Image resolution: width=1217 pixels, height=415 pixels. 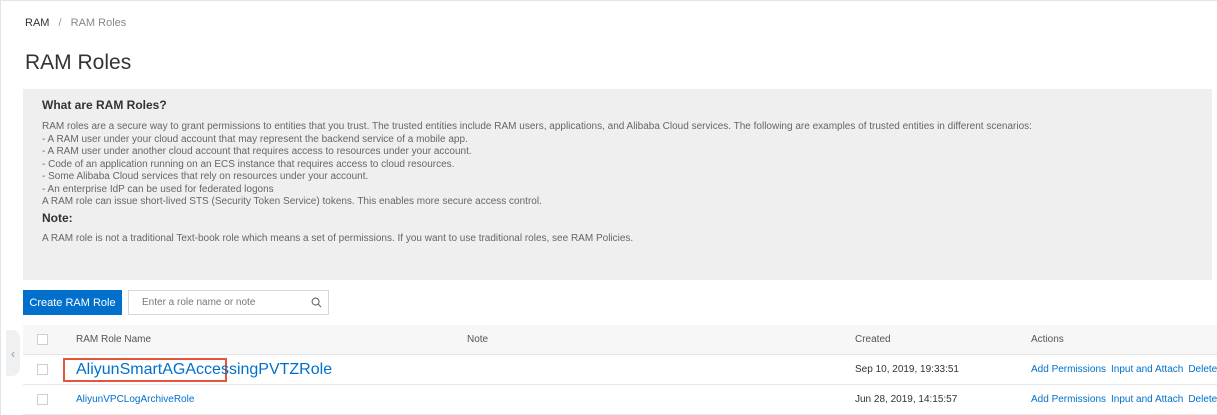 What do you see at coordinates (72, 302) in the screenshot?
I see `create-ram-role-button: Create RAM Role` at bounding box center [72, 302].